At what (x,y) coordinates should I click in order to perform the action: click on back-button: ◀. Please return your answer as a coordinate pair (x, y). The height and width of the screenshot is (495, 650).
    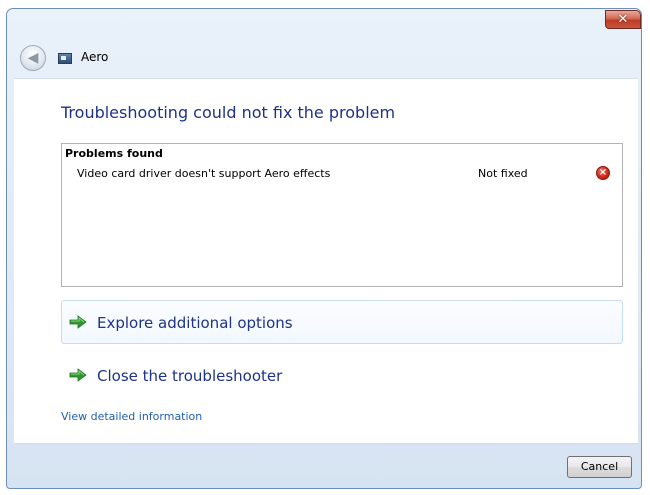
    Looking at the image, I should click on (33, 58).